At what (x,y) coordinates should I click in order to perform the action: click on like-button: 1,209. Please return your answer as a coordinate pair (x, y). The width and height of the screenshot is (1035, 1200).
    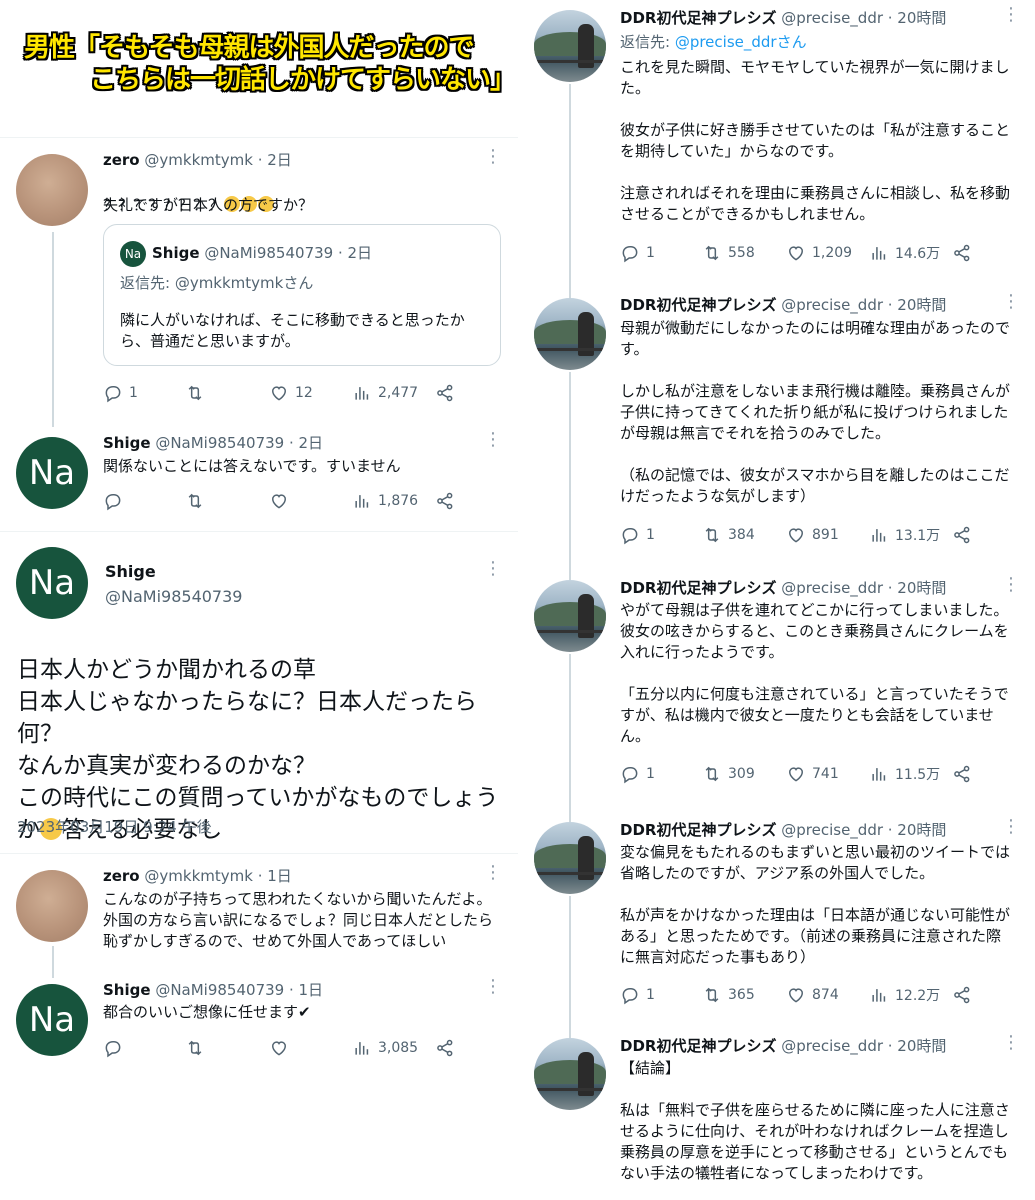
    Looking at the image, I should click on (819, 253).